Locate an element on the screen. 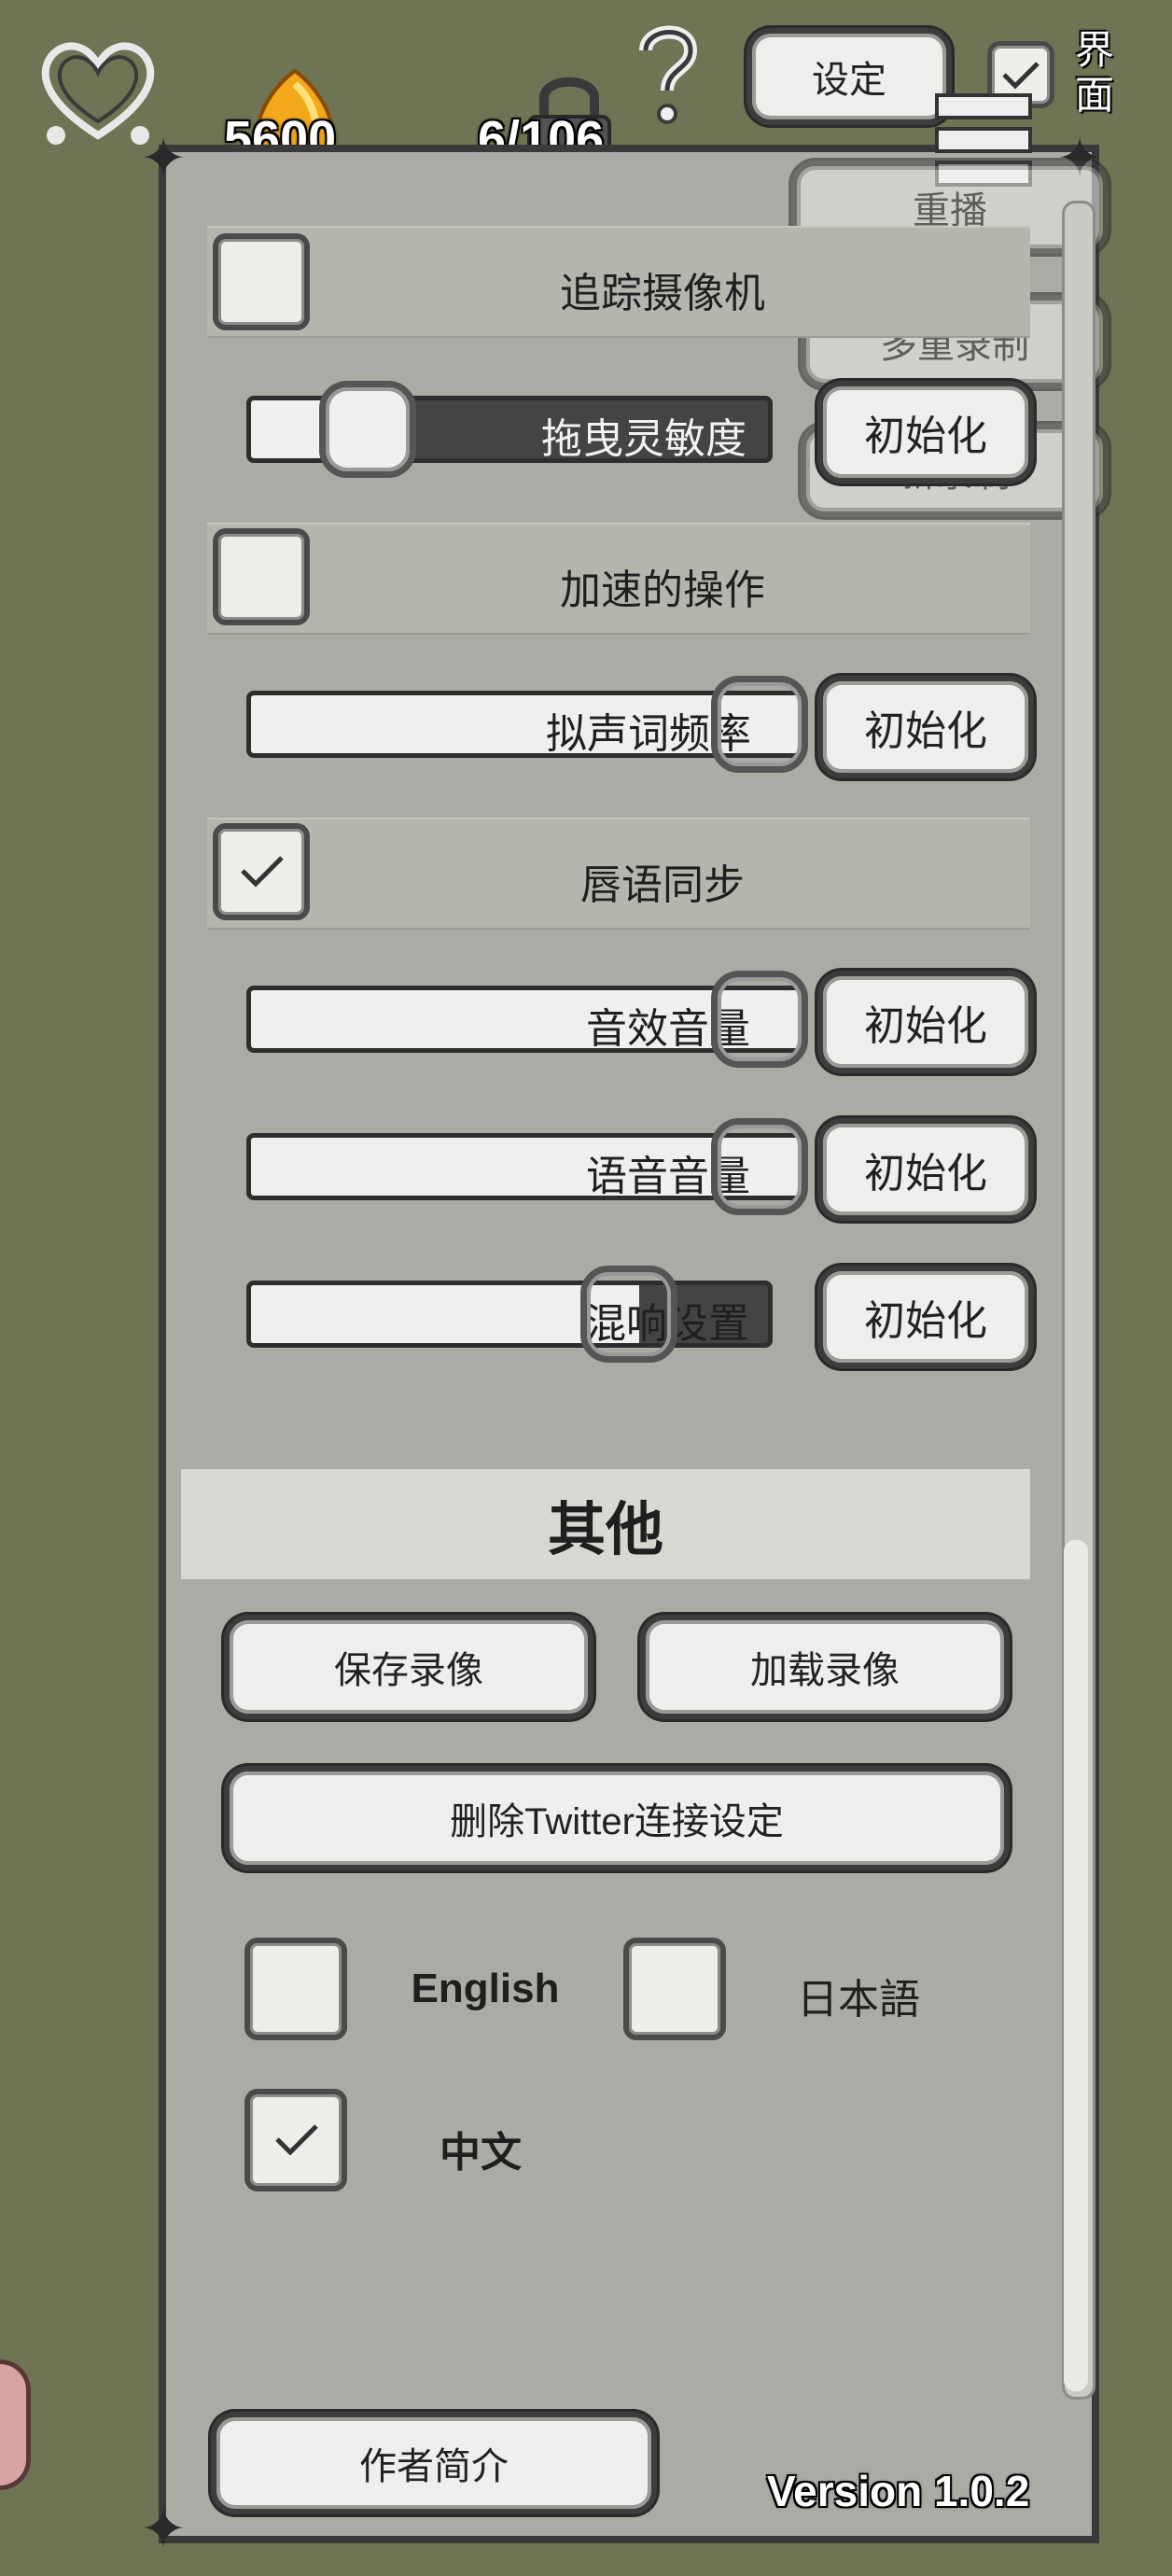 The height and width of the screenshot is (2576, 1172). chinese-checkbox is located at coordinates (295, 2140).